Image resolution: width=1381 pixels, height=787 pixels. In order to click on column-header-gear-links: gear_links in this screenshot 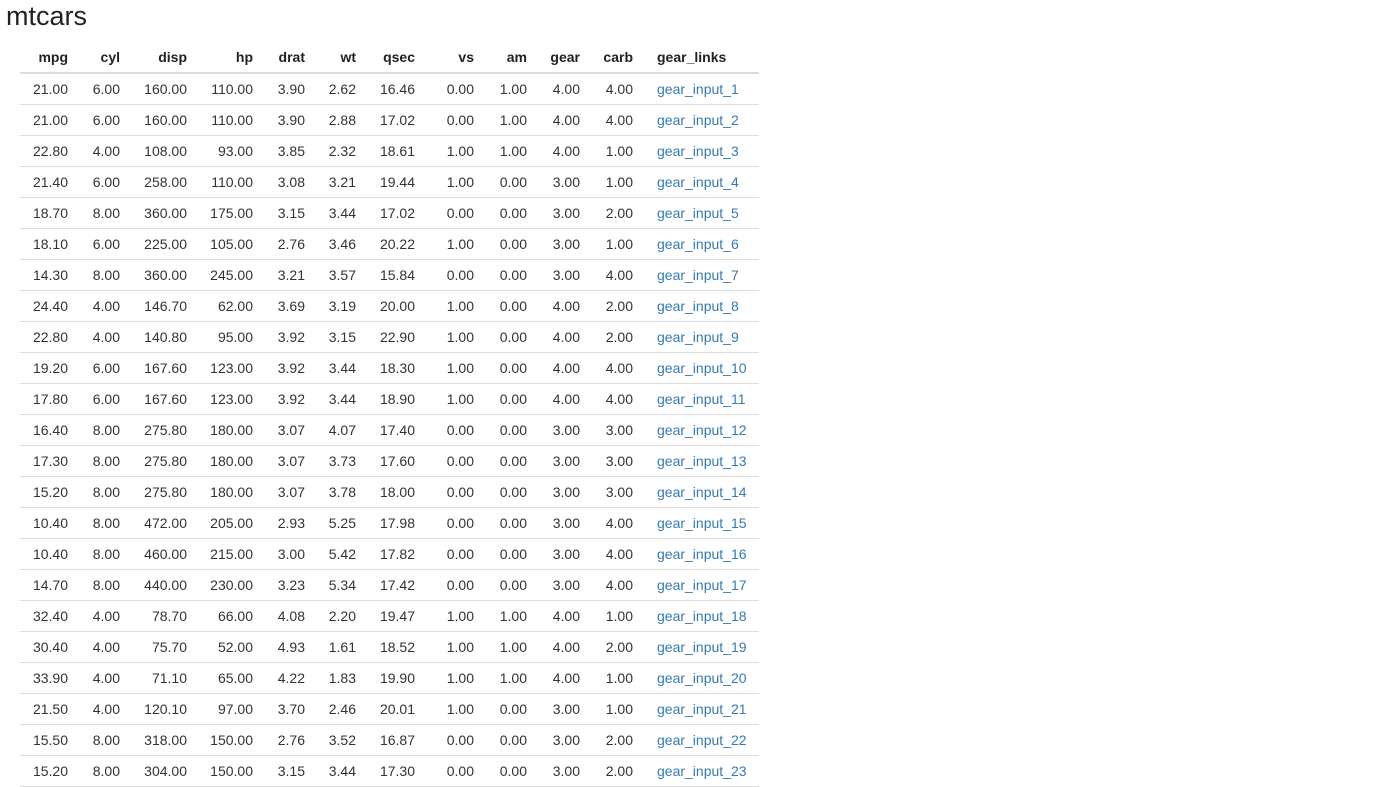, I will do `click(702, 58)`.